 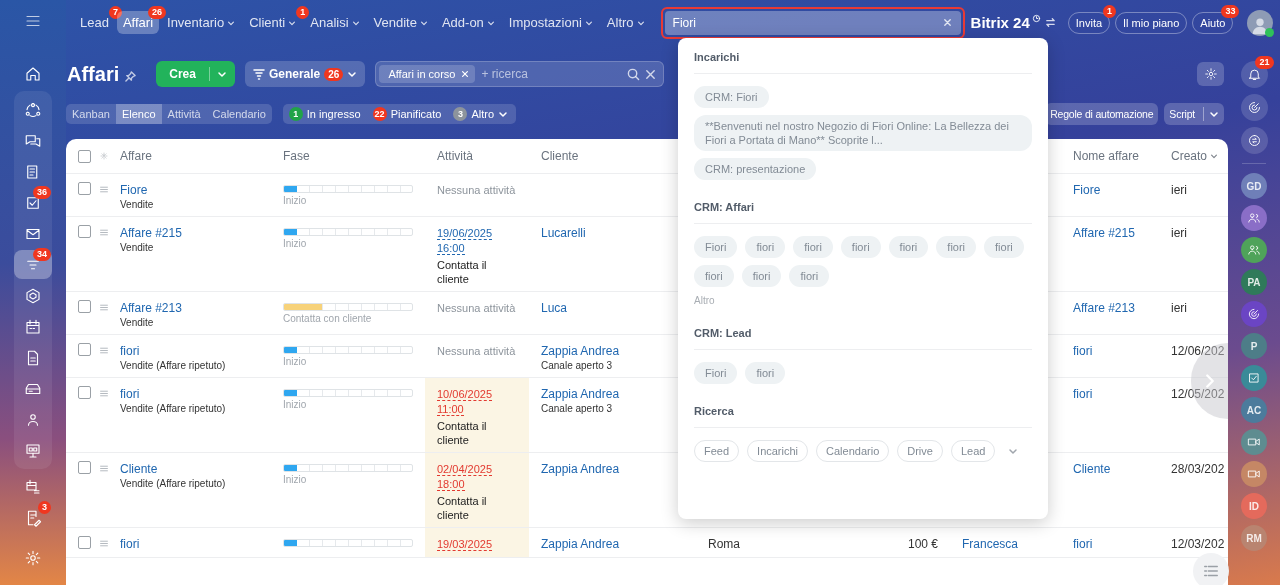 What do you see at coordinates (91, 114) in the screenshot?
I see `view-tab: Kanban` at bounding box center [91, 114].